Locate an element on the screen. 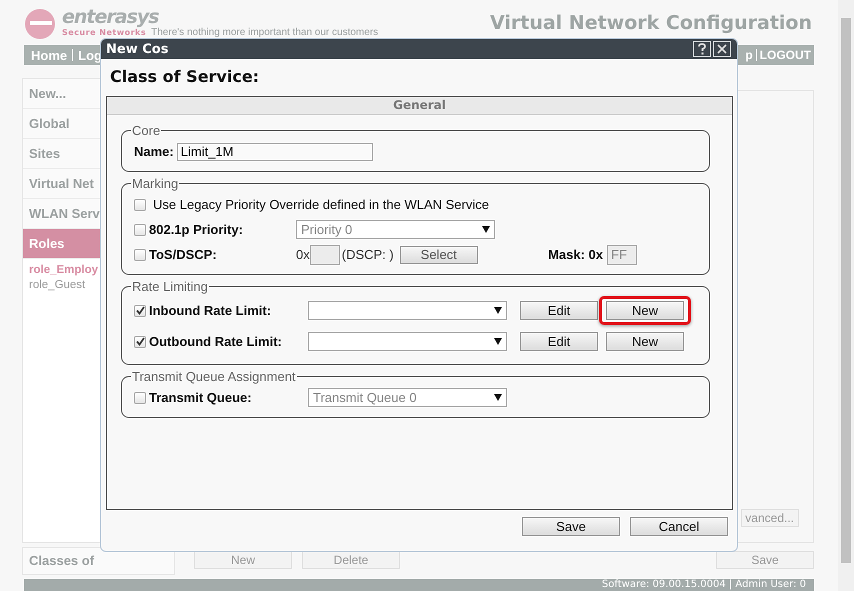 The width and height of the screenshot is (854, 591). nav-link: LOGOUT is located at coordinates (785, 55).